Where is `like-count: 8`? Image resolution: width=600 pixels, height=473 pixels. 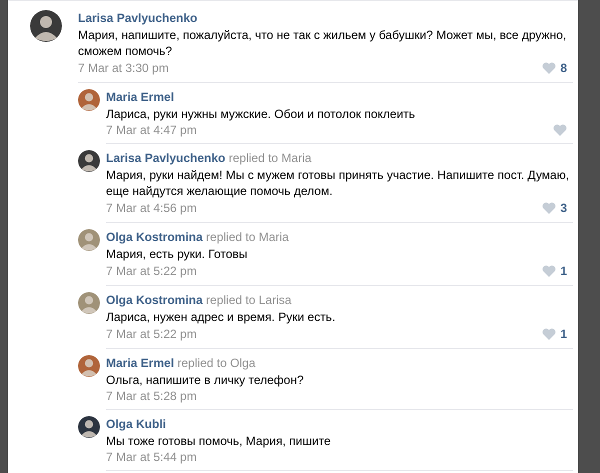 like-count: 8 is located at coordinates (563, 68).